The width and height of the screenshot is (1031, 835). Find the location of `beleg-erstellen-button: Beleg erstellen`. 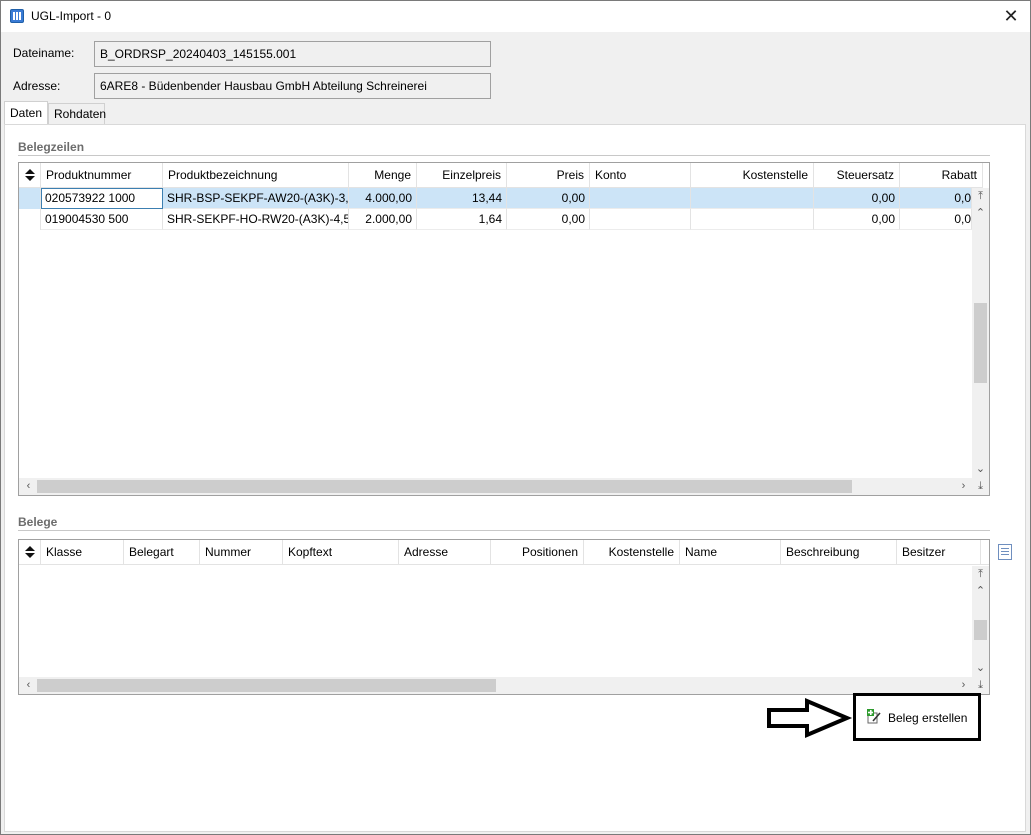

beleg-erstellen-button: Beleg erstellen is located at coordinates (917, 717).